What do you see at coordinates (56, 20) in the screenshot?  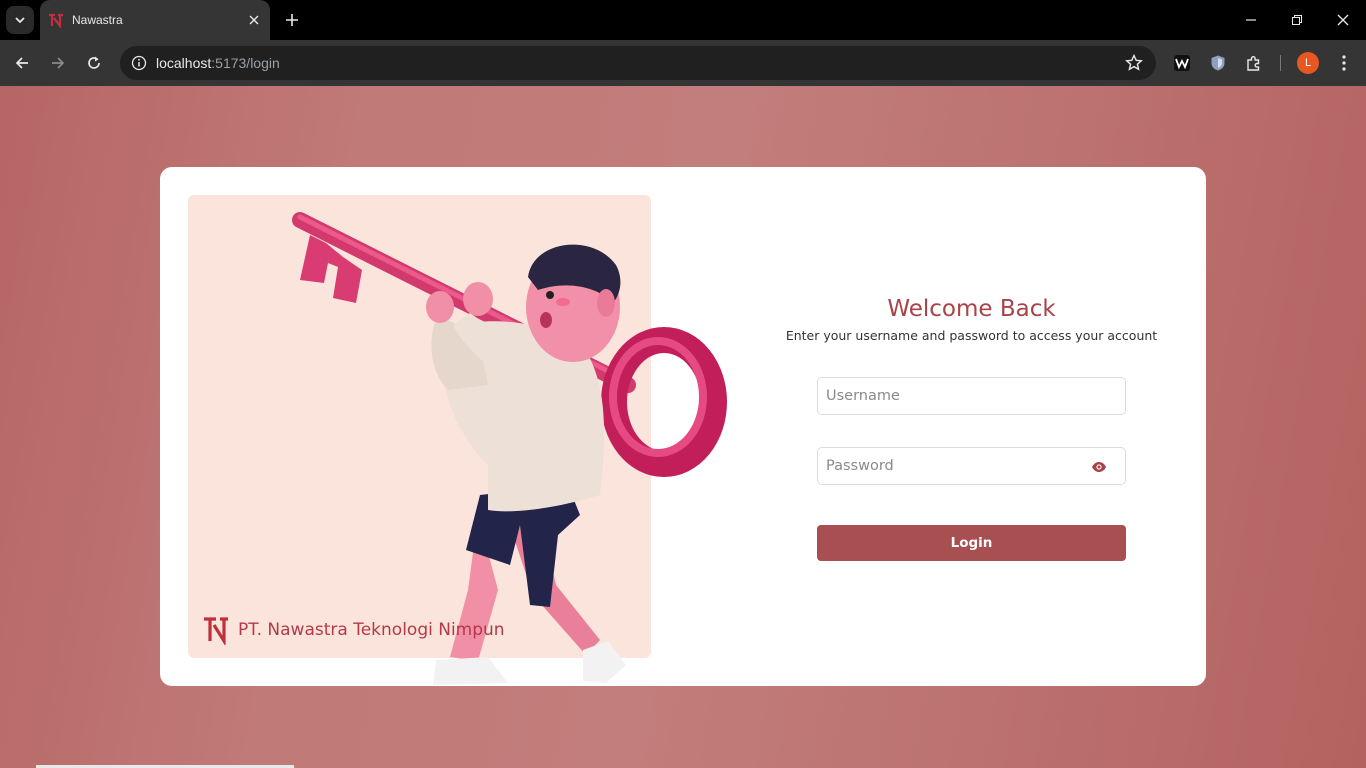 I see `nawastra-favicon-icon` at bounding box center [56, 20].